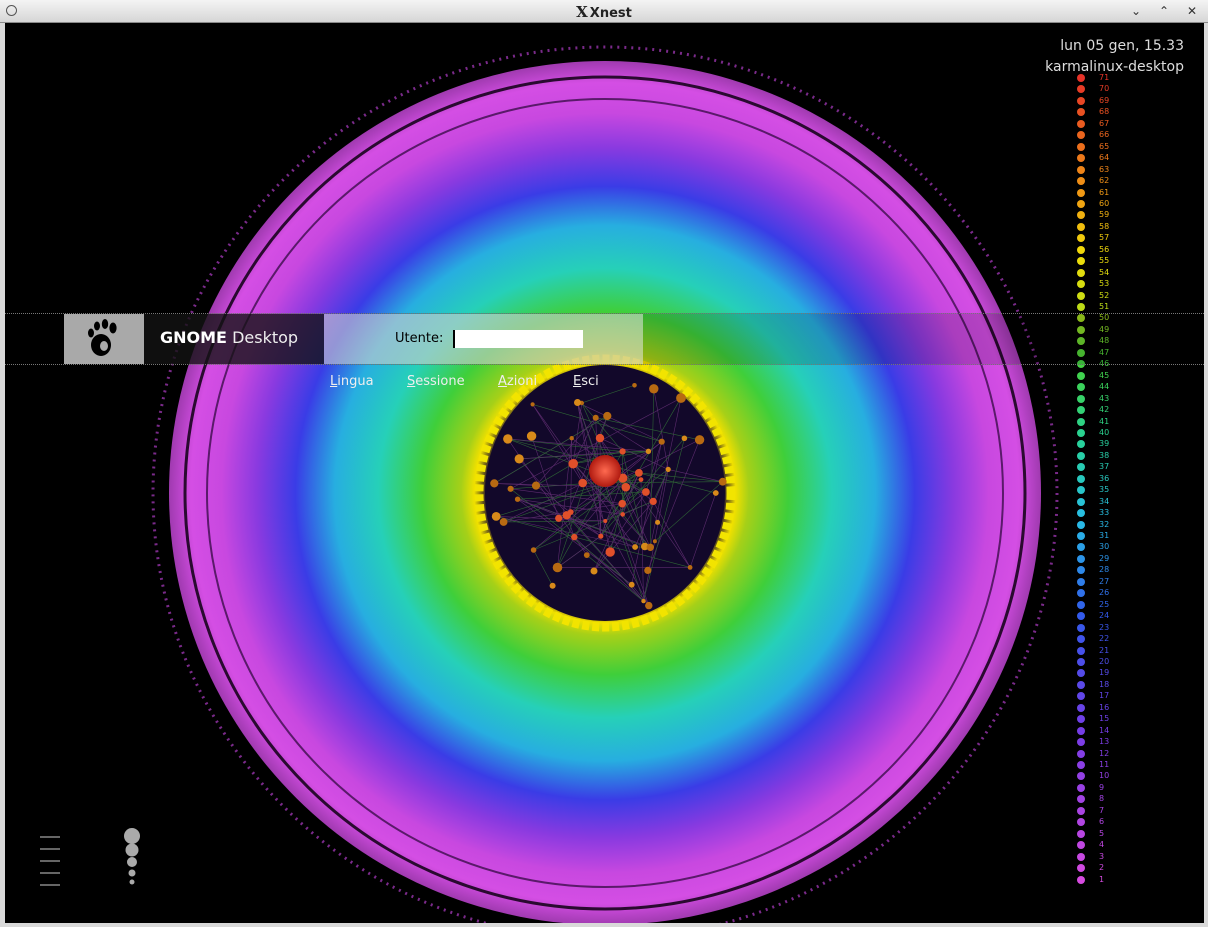 The width and height of the screenshot is (1208, 927). I want to click on window-frame-bottom, so click(604, 925).